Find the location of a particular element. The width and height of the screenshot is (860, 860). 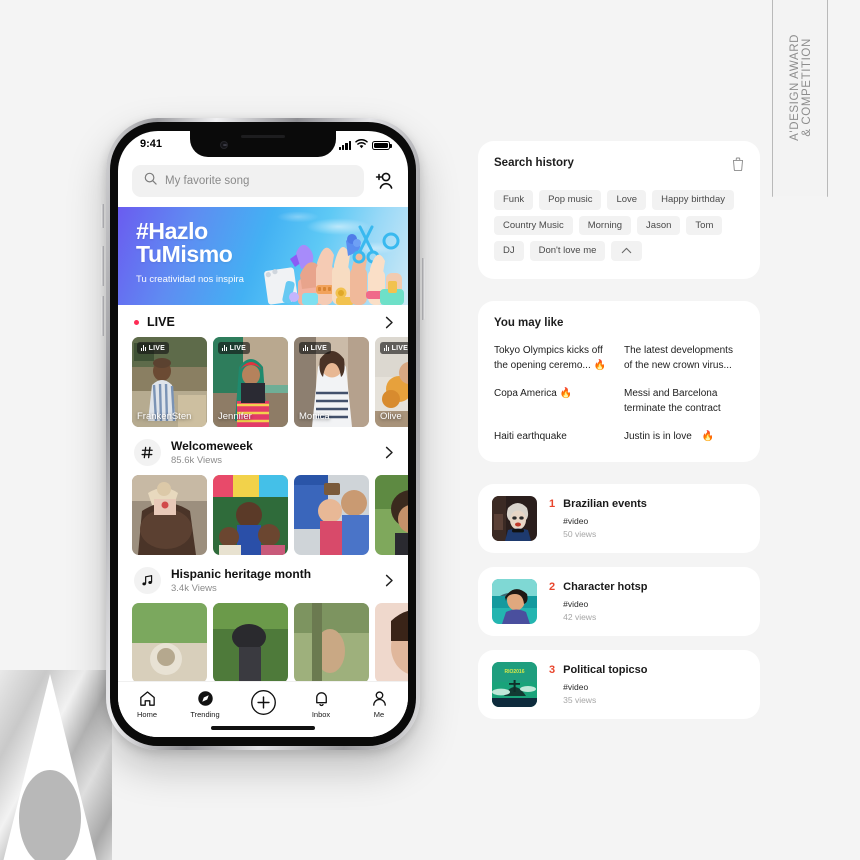

rank-item: 2 Character hotsp #video 42 views is located at coordinates (619, 601).